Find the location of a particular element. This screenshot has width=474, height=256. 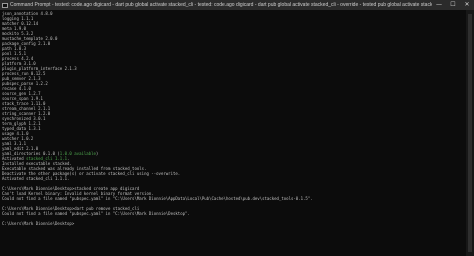

minimize-icon: — is located at coordinates (439, 5).